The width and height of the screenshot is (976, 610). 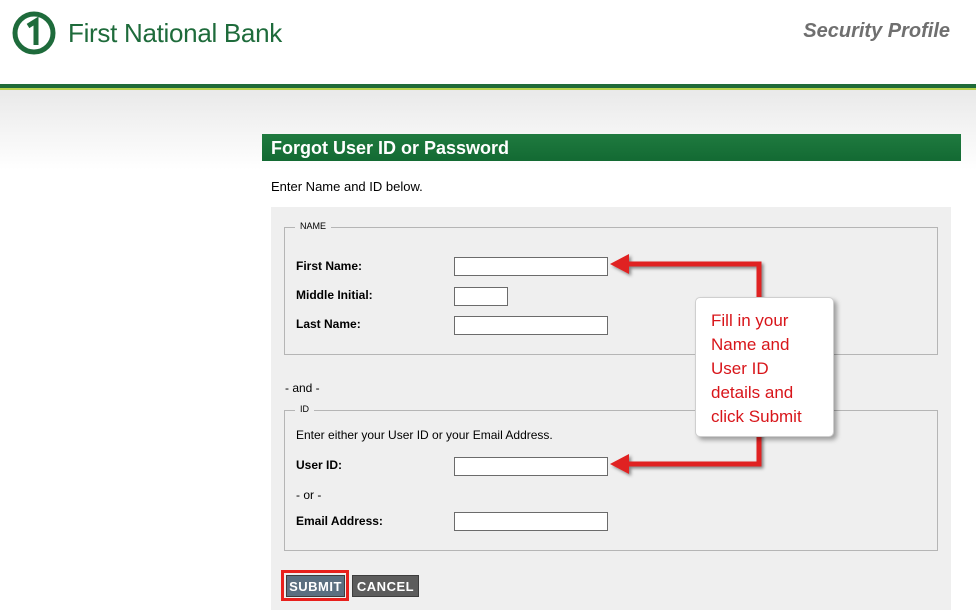 I want to click on last-name-input, so click(x=531, y=325).